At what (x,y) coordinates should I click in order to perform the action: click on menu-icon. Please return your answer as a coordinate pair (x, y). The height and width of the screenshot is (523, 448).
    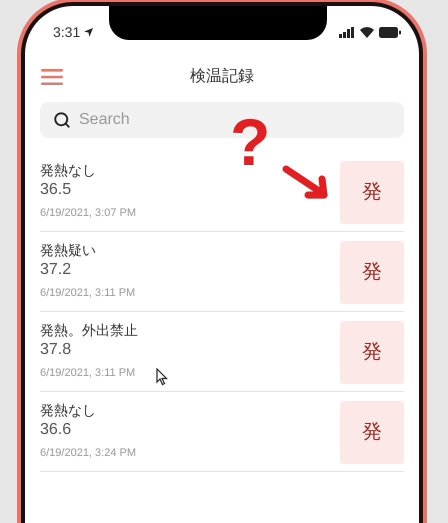
    Looking at the image, I should click on (52, 77).